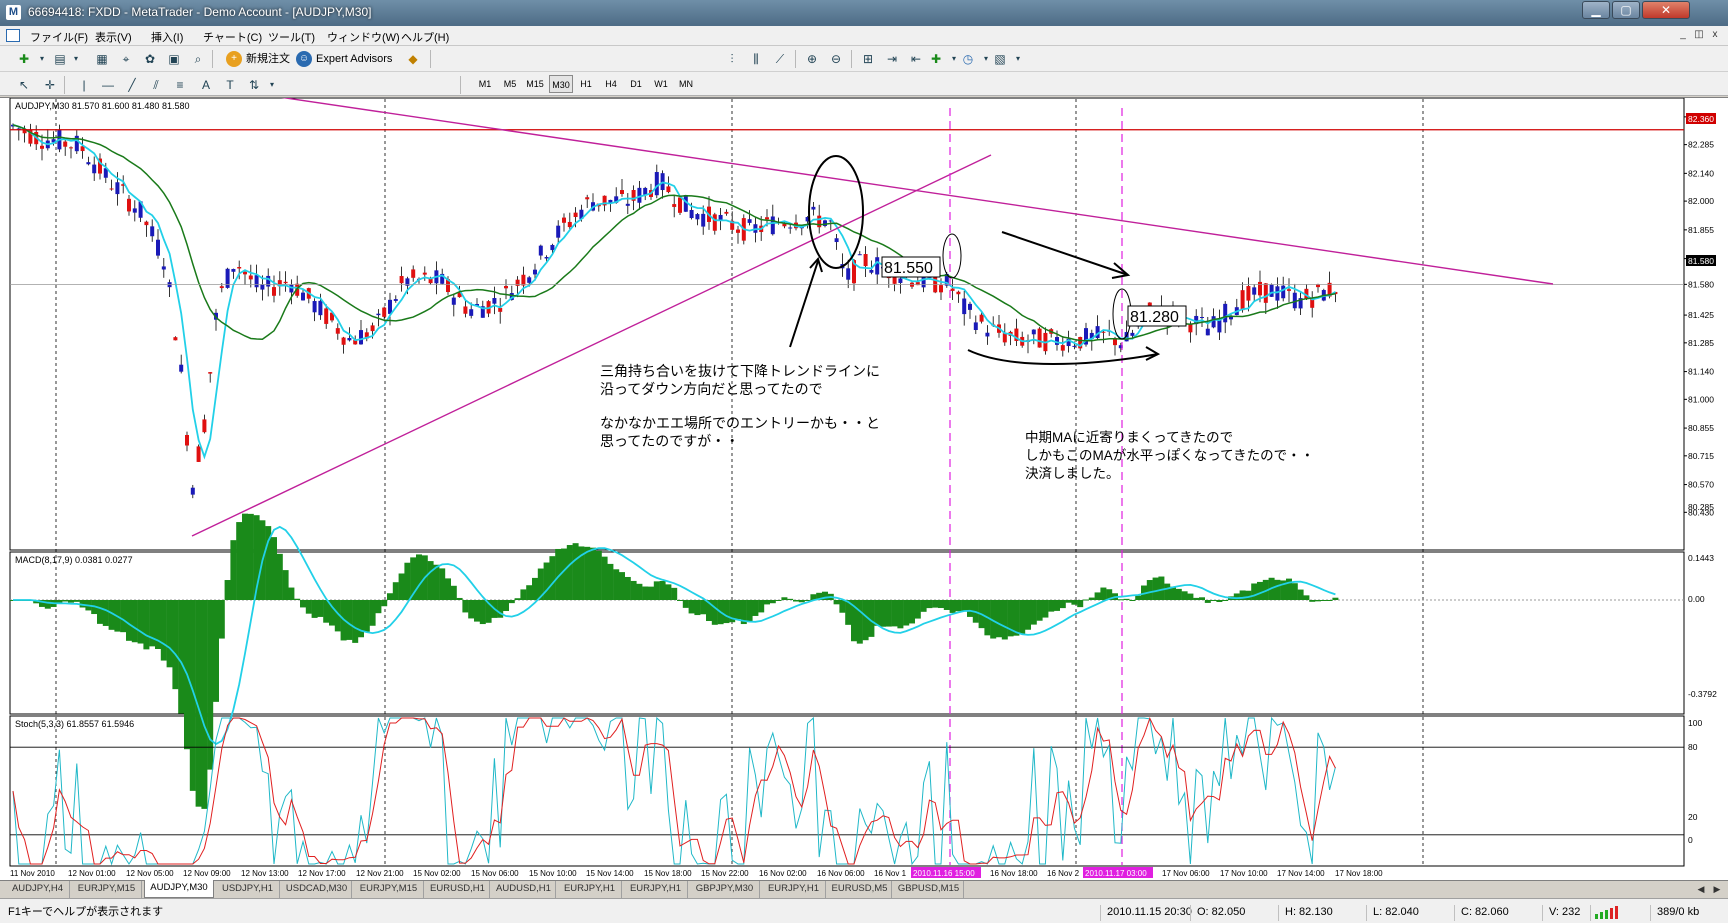  Describe the element at coordinates (126, 59) in the screenshot. I see `data-window-icon: ⌖` at that location.